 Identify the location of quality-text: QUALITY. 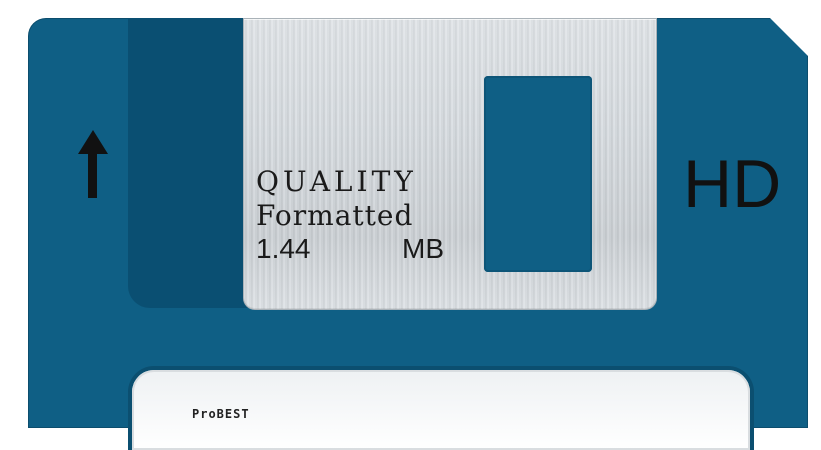
(336, 181).